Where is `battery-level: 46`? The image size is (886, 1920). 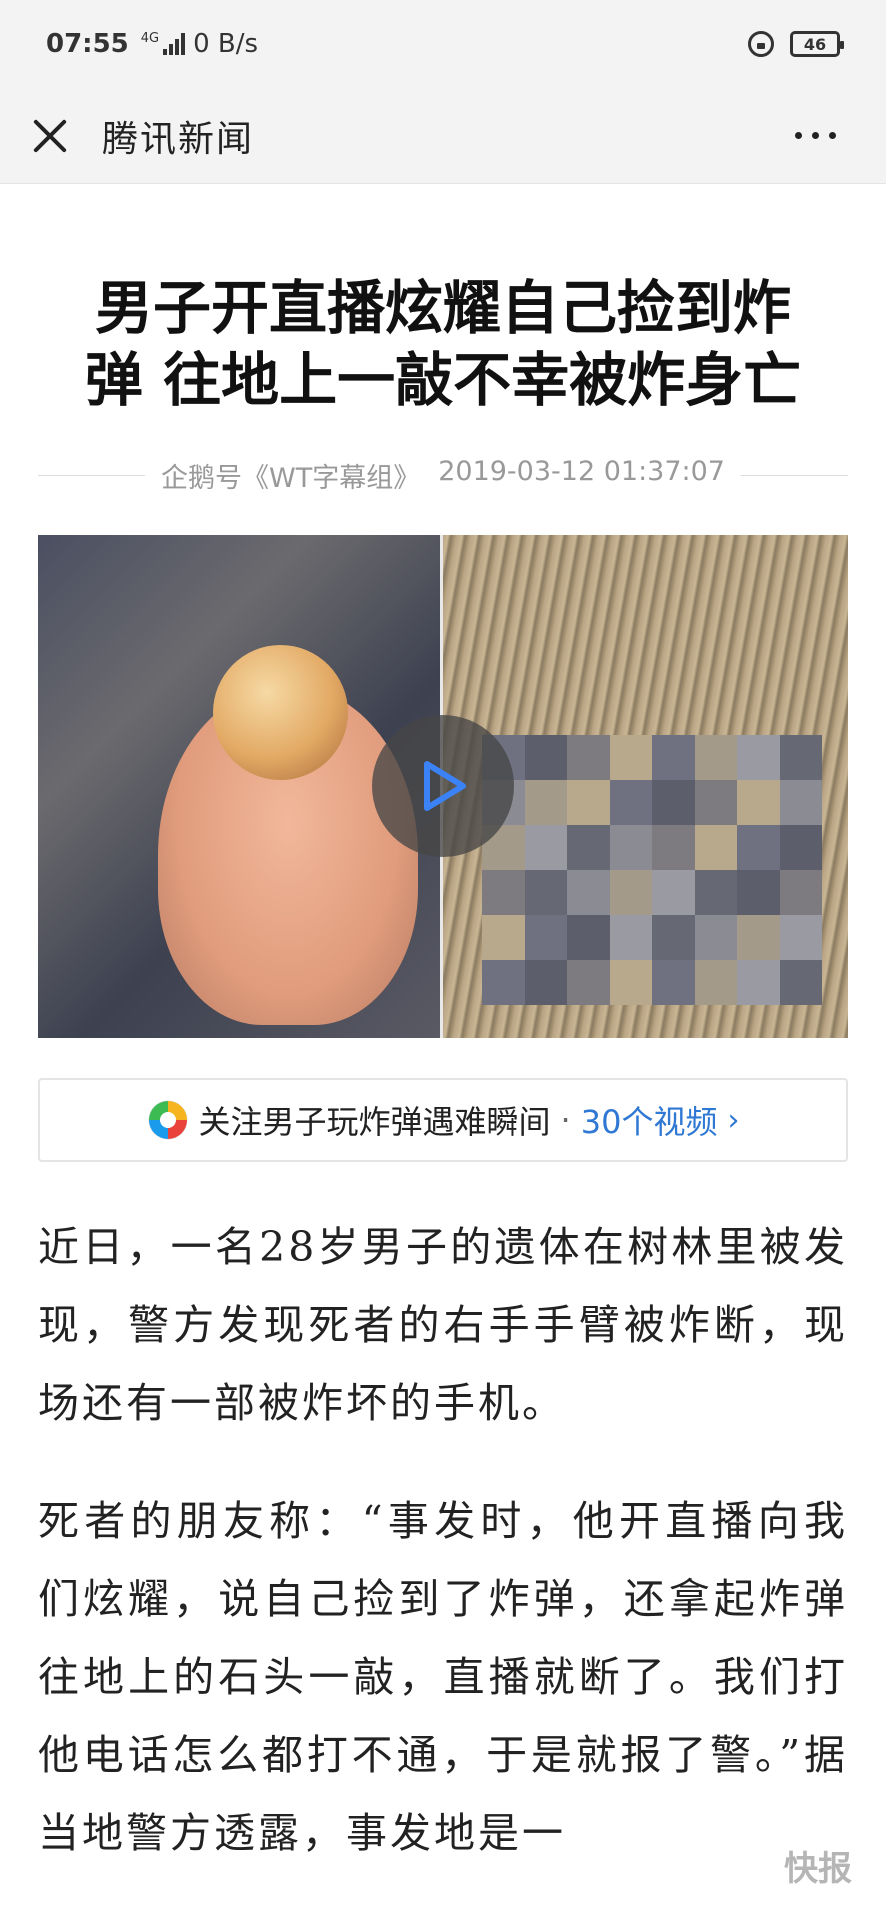 battery-level: 46 is located at coordinates (815, 44).